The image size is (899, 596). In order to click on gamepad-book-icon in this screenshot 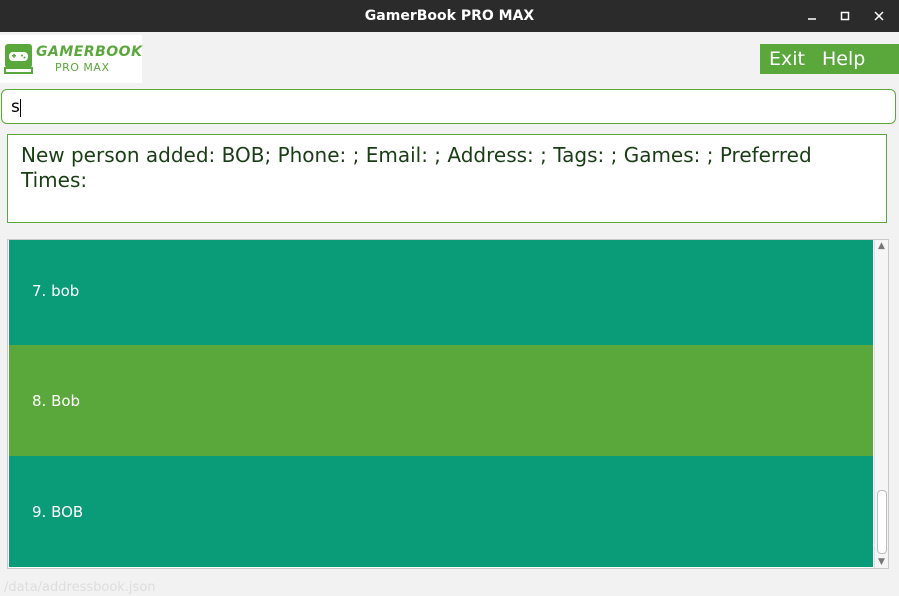, I will do `click(18, 59)`.